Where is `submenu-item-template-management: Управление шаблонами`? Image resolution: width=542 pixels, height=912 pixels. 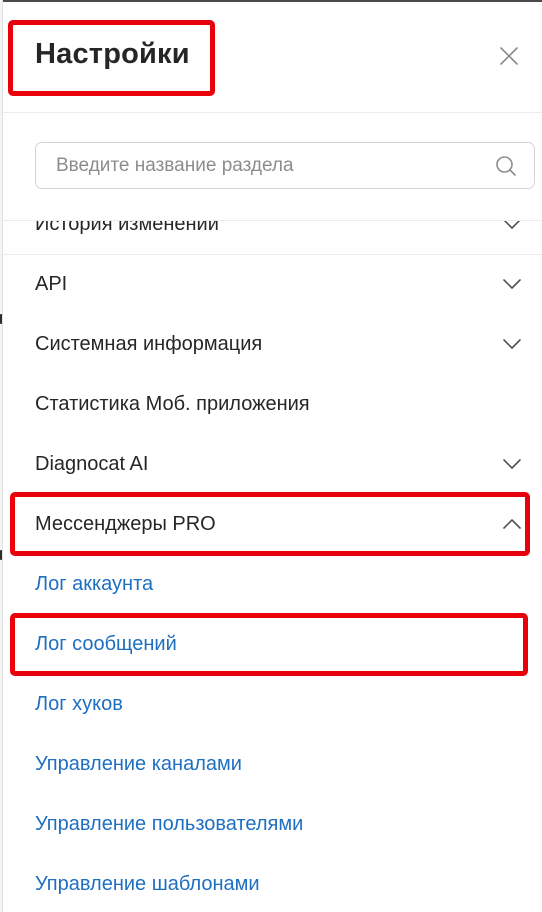 submenu-item-template-management: Управление шаблонами is located at coordinates (272, 883).